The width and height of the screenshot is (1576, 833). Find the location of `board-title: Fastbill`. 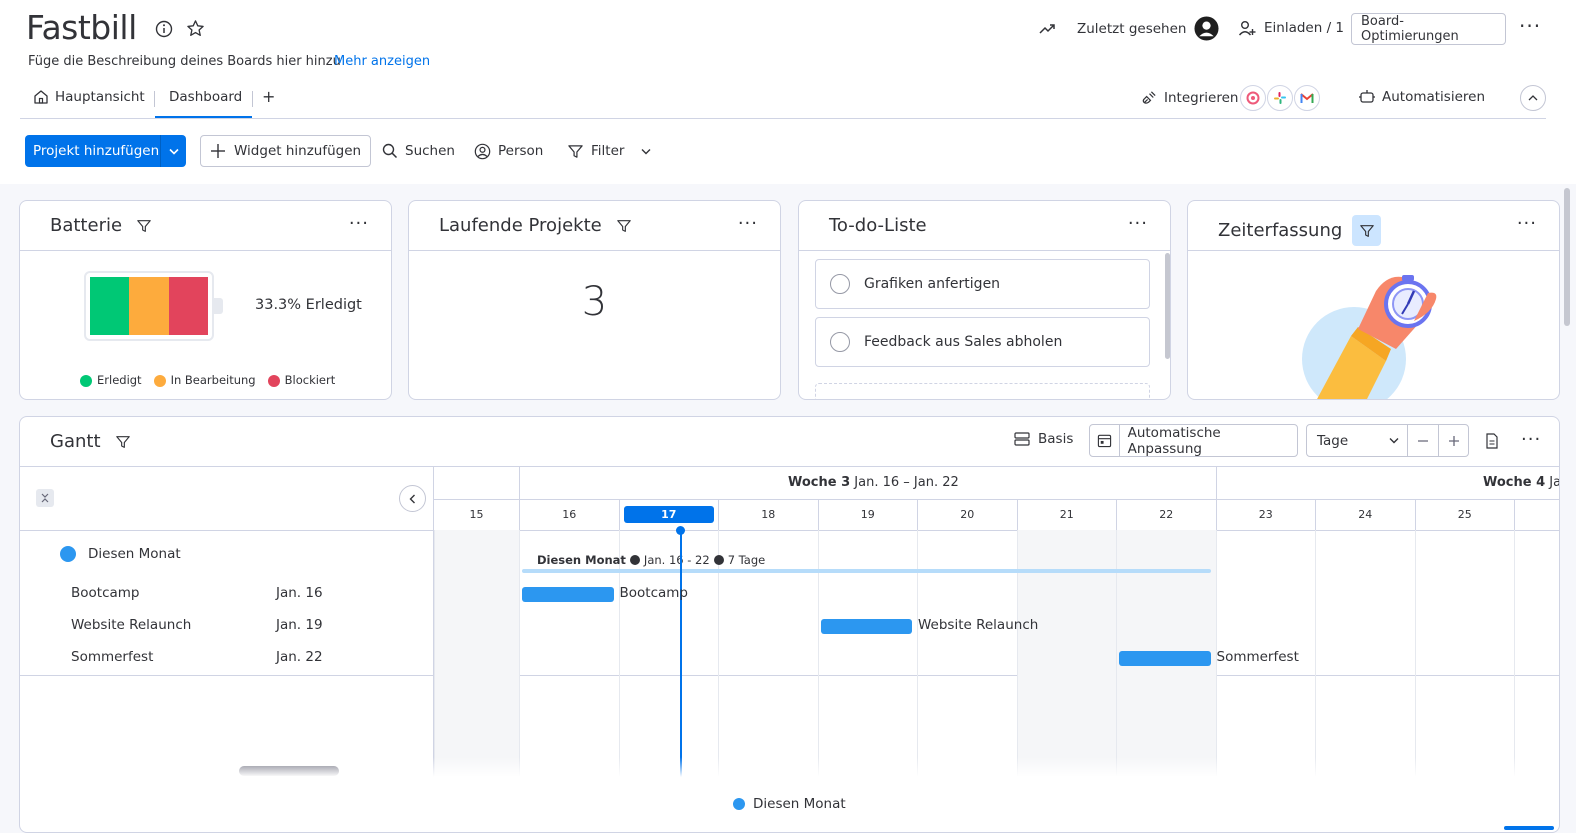

board-title: Fastbill is located at coordinates (81, 27).